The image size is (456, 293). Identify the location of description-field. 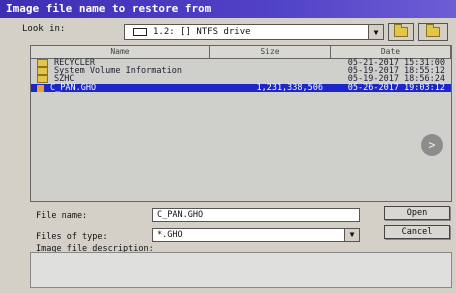
(241, 270).